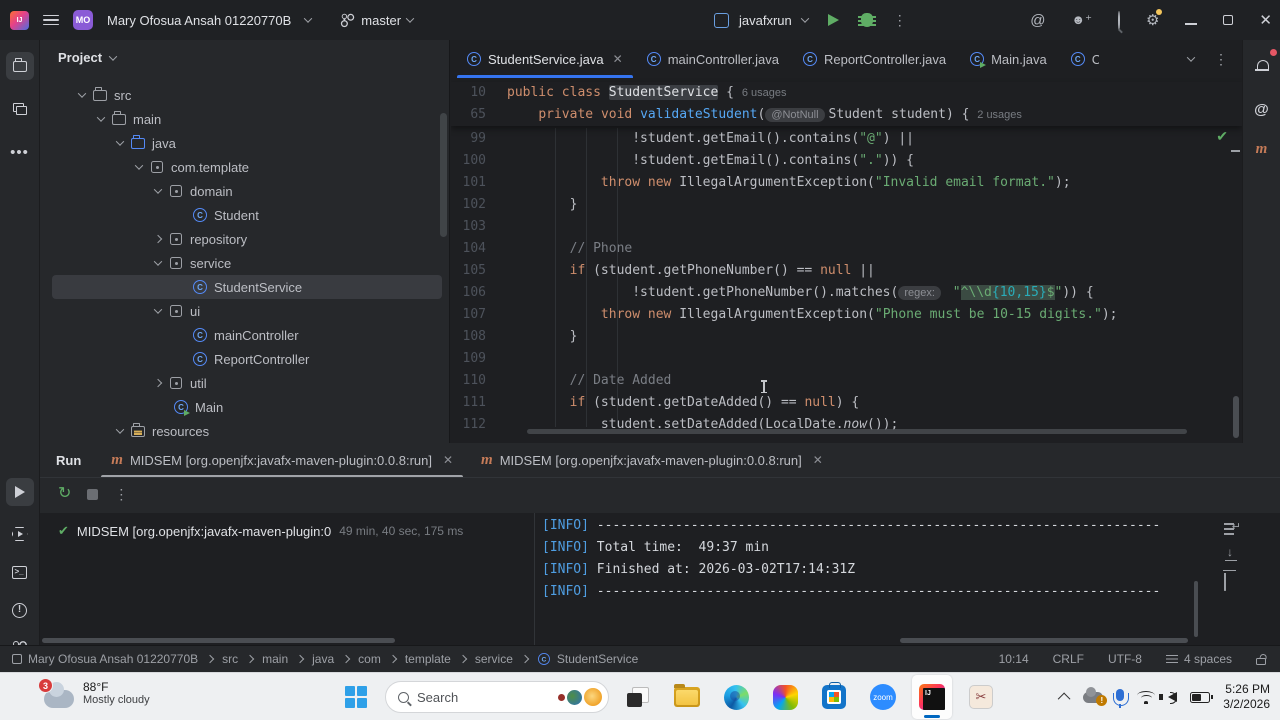  Describe the element at coordinates (244, 143) in the screenshot. I see `project-tree-item: java` at that location.